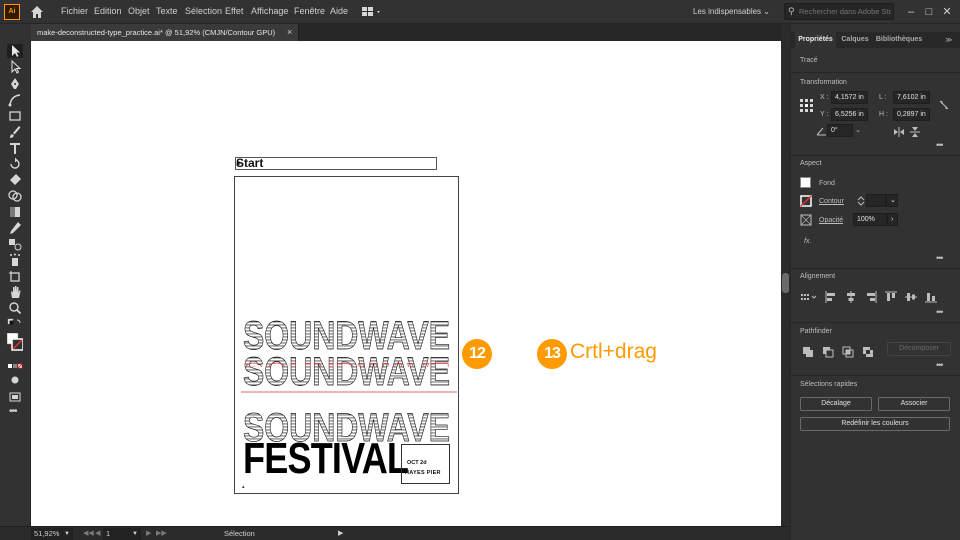  Describe the element at coordinates (785, 283) in the screenshot. I see `vertical-scroll-thumb` at that location.